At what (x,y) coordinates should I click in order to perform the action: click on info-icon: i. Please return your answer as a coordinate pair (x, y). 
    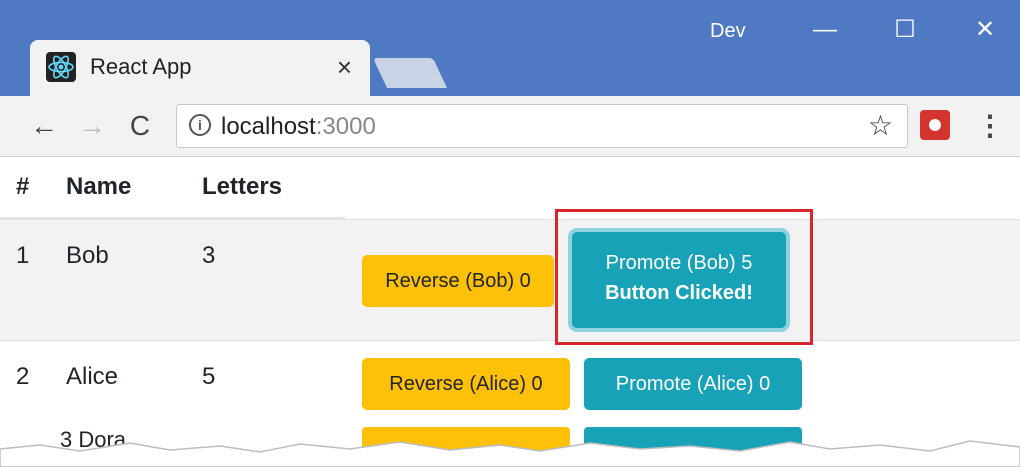
    Looking at the image, I should click on (200, 125).